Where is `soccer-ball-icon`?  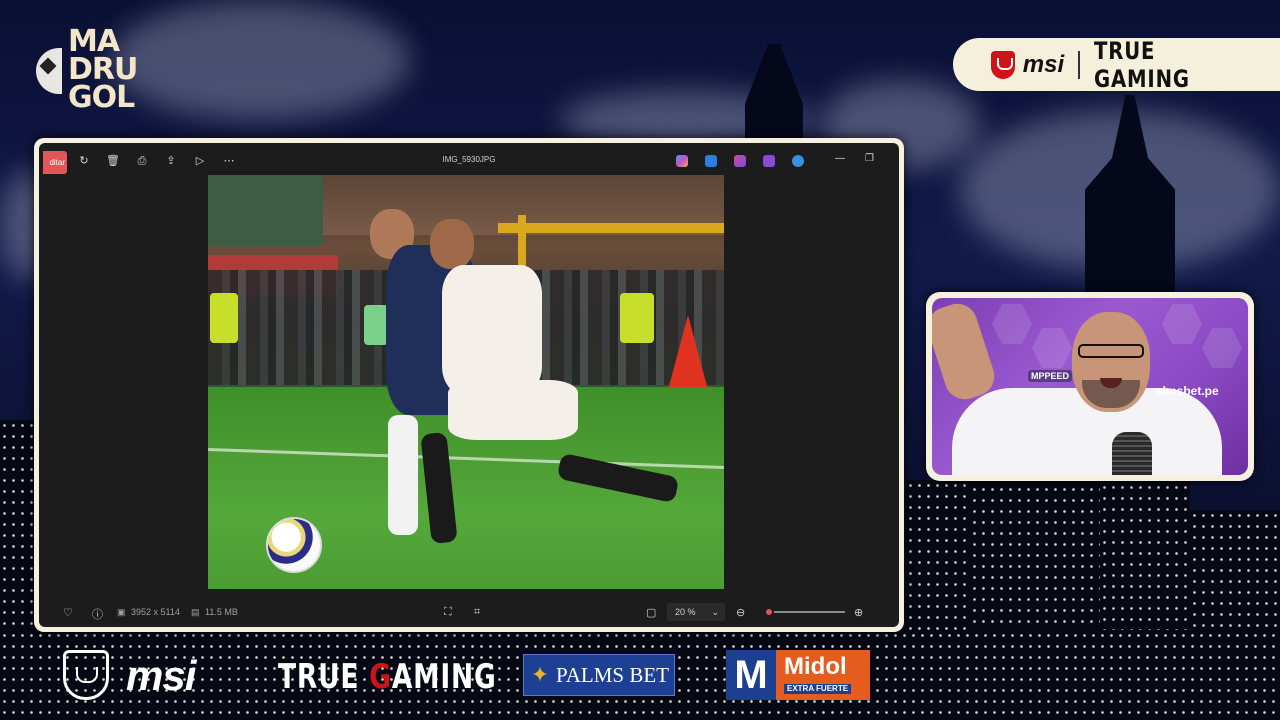
soccer-ball-icon is located at coordinates (49, 71).